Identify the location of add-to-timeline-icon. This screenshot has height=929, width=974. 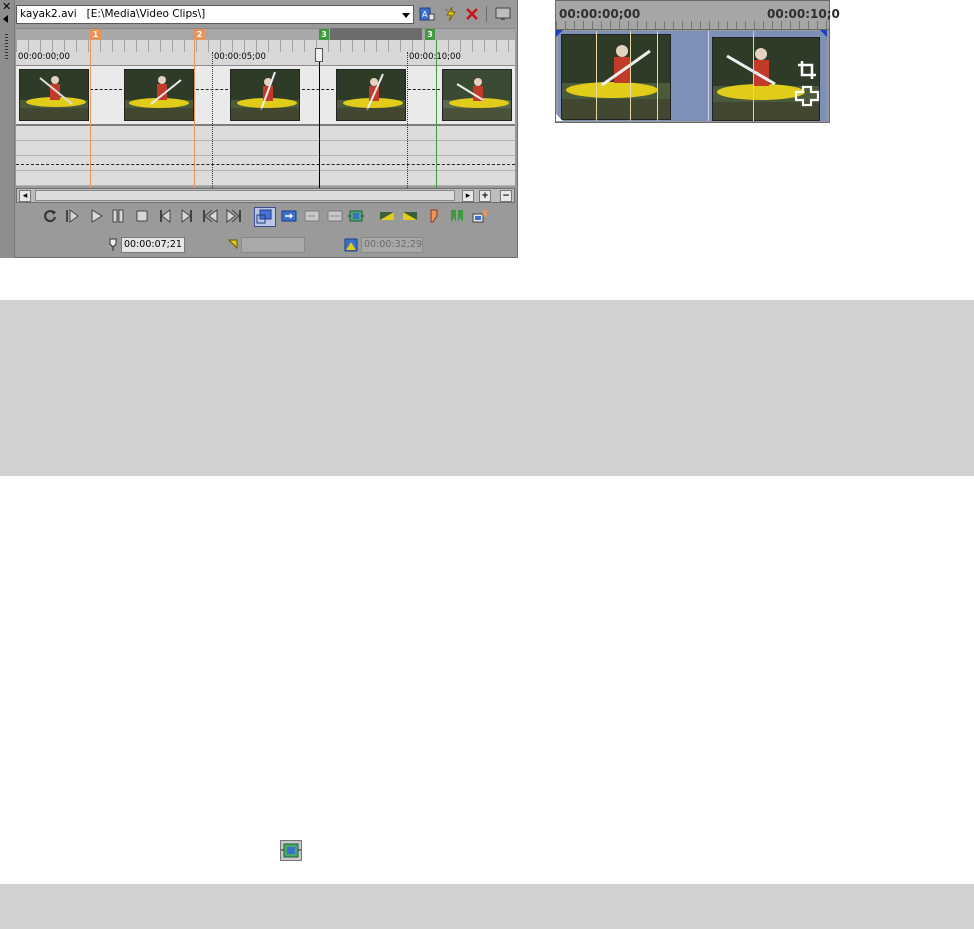
(289, 216).